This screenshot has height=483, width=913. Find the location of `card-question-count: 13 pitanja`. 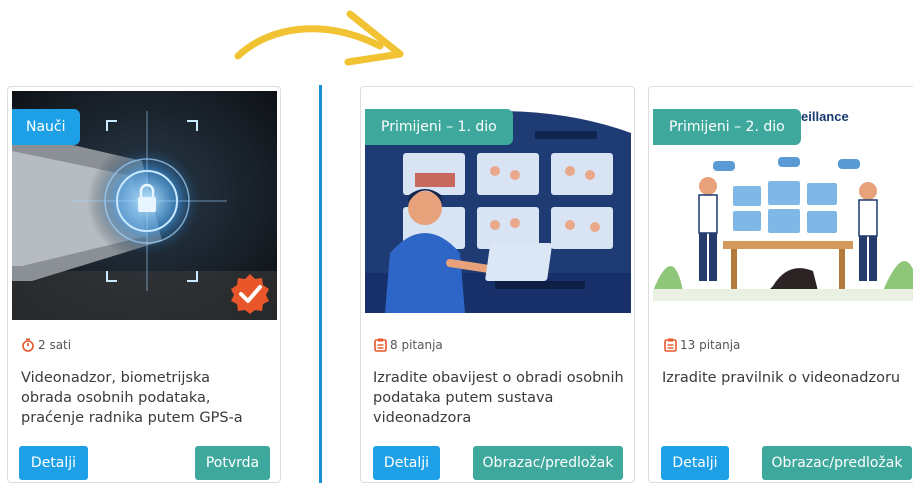

card-question-count: 13 pitanja is located at coordinates (702, 345).